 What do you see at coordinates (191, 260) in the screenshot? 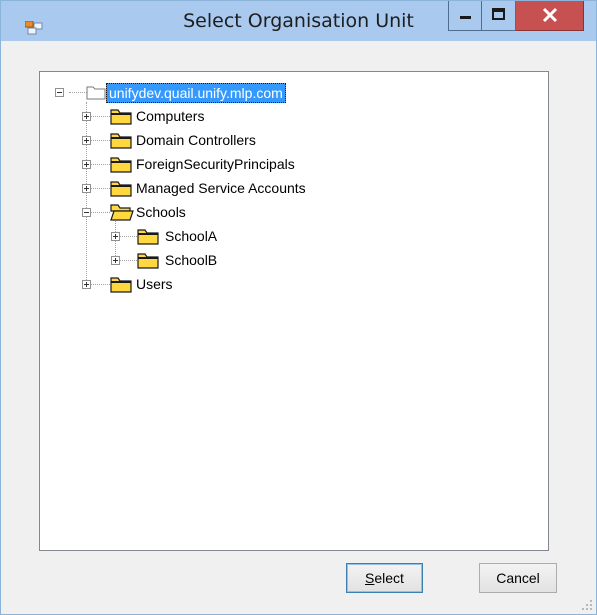
I see `tree-item-schoolb: SchoolB` at bounding box center [191, 260].